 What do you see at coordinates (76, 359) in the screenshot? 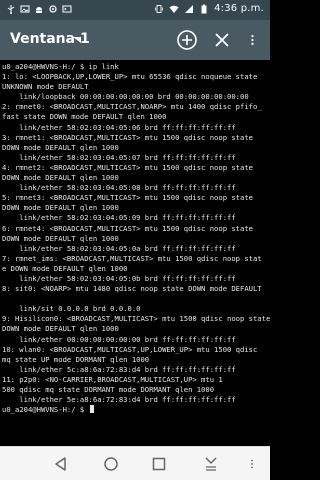
I see `terminal-line: mq state UP mode DORMANT qlen 1000` at bounding box center [76, 359].